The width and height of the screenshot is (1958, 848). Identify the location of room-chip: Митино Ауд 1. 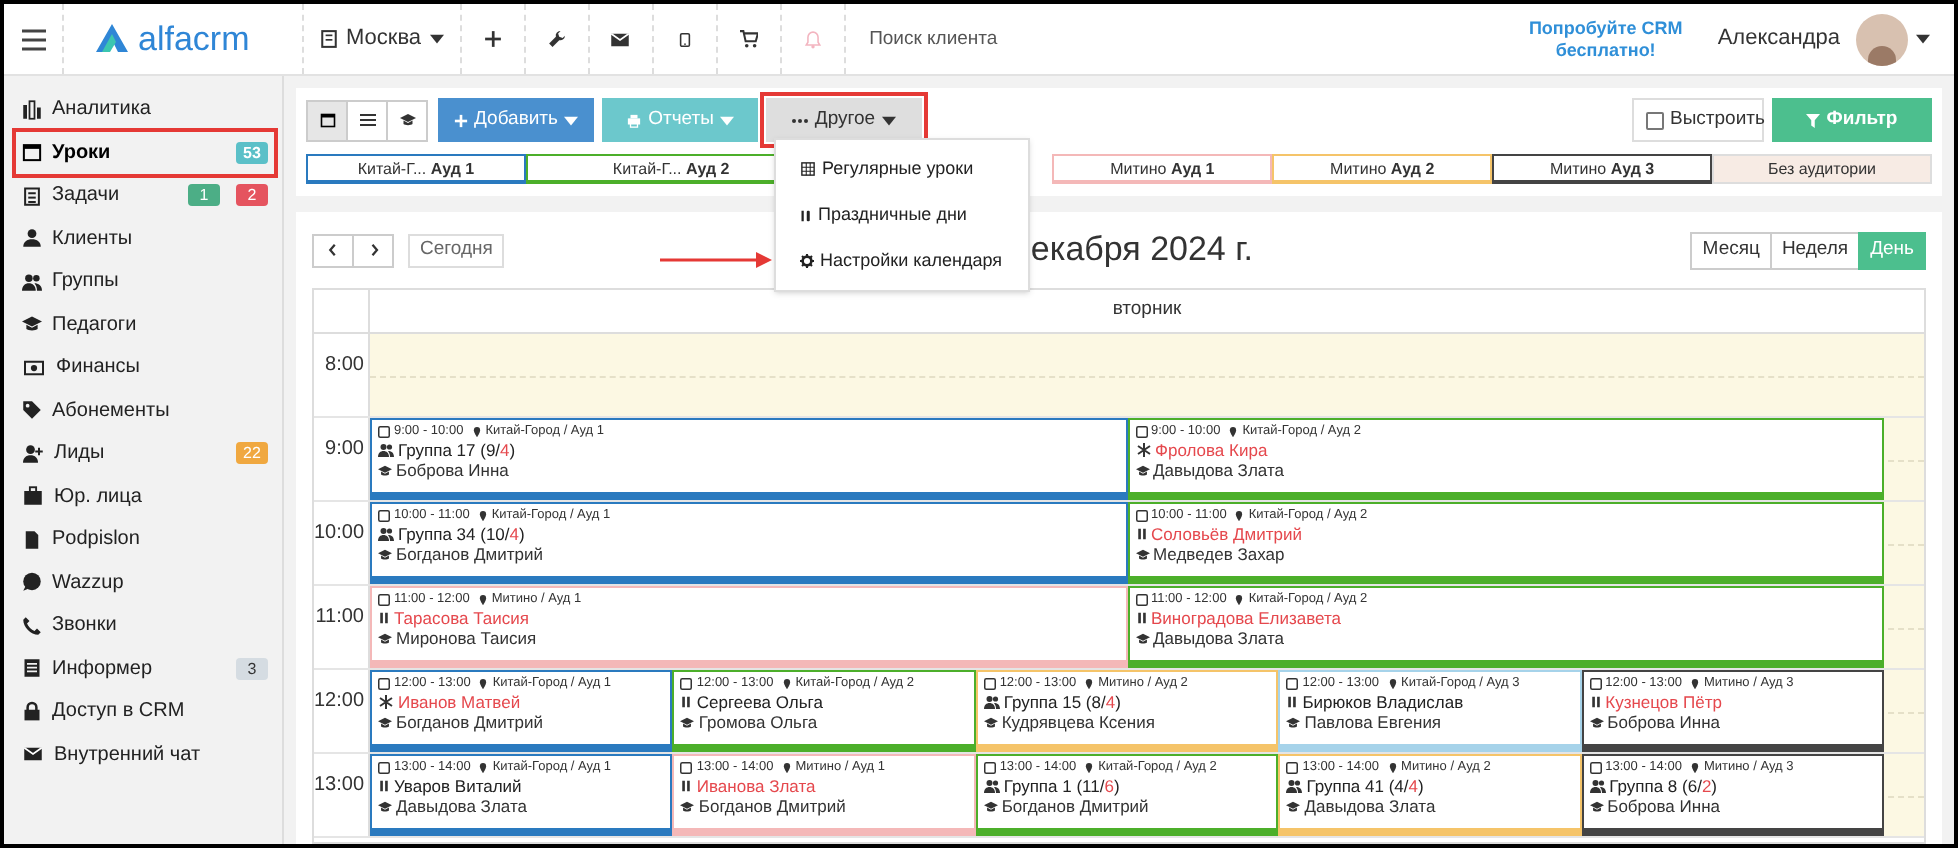
(1162, 169).